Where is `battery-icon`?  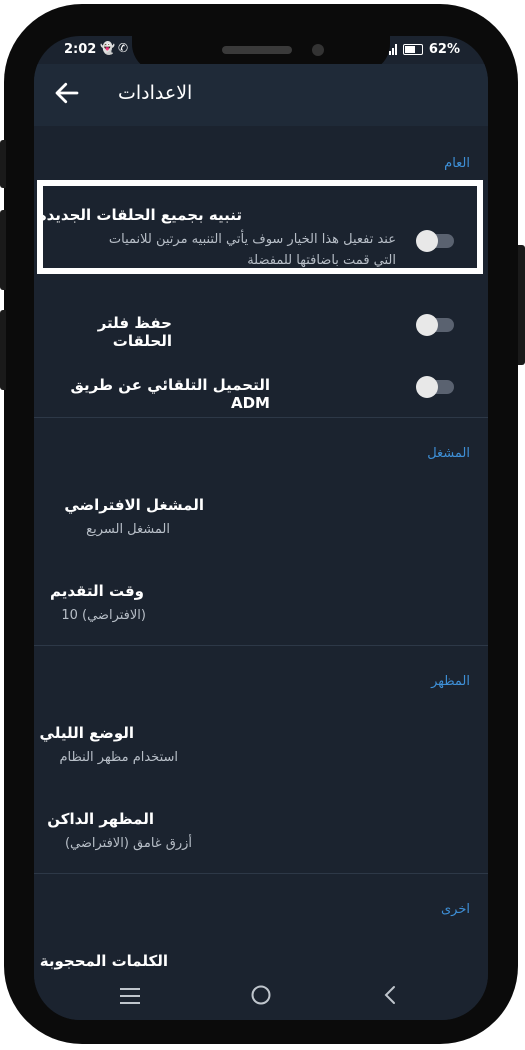
battery-icon is located at coordinates (412, 49).